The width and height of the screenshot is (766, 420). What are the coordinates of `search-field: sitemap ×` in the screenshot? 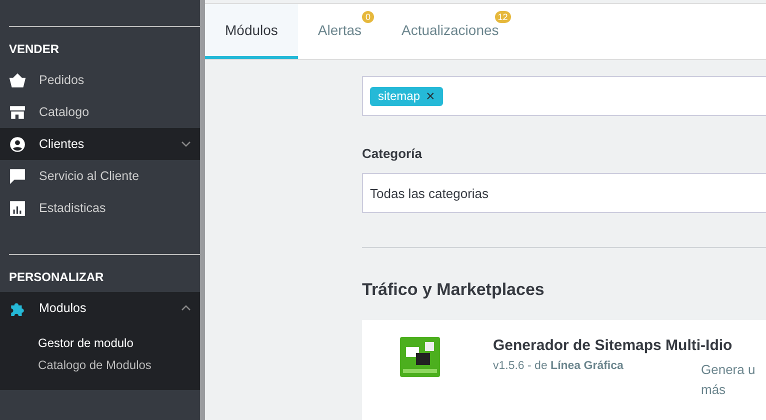 It's located at (564, 96).